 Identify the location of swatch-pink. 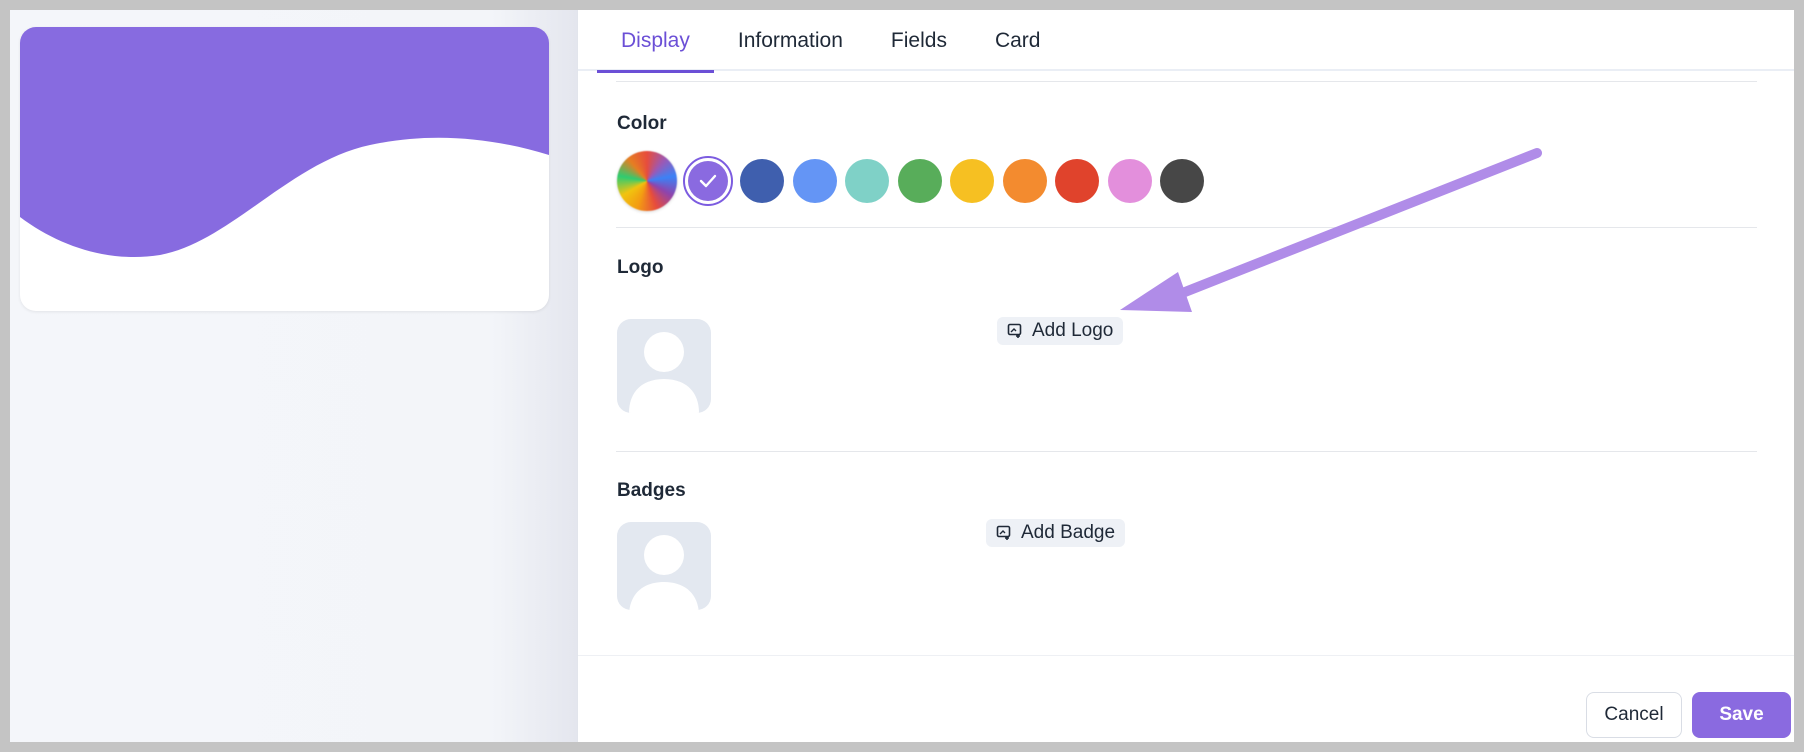
(1129, 181).